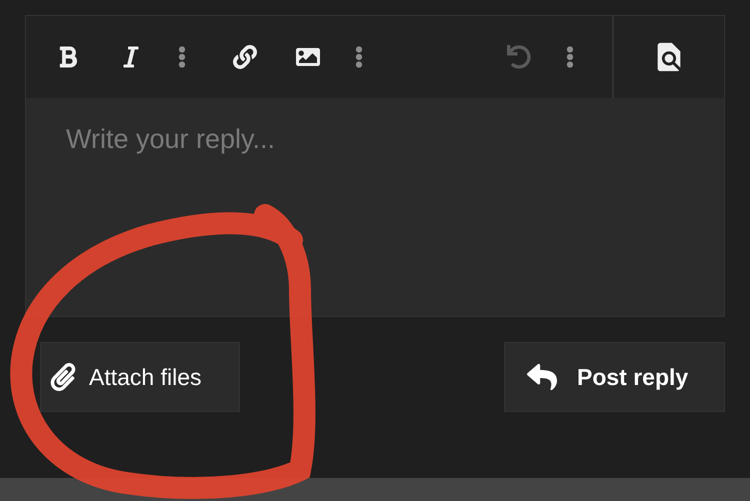  What do you see at coordinates (245, 57) in the screenshot?
I see `link-icon` at bounding box center [245, 57].